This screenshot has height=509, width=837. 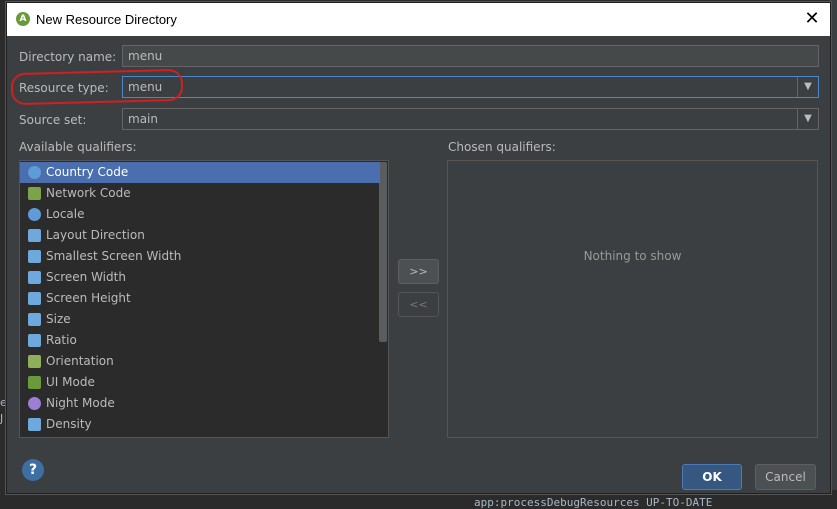 What do you see at coordinates (97, 87) in the screenshot?
I see `red-highlight-annotation` at bounding box center [97, 87].